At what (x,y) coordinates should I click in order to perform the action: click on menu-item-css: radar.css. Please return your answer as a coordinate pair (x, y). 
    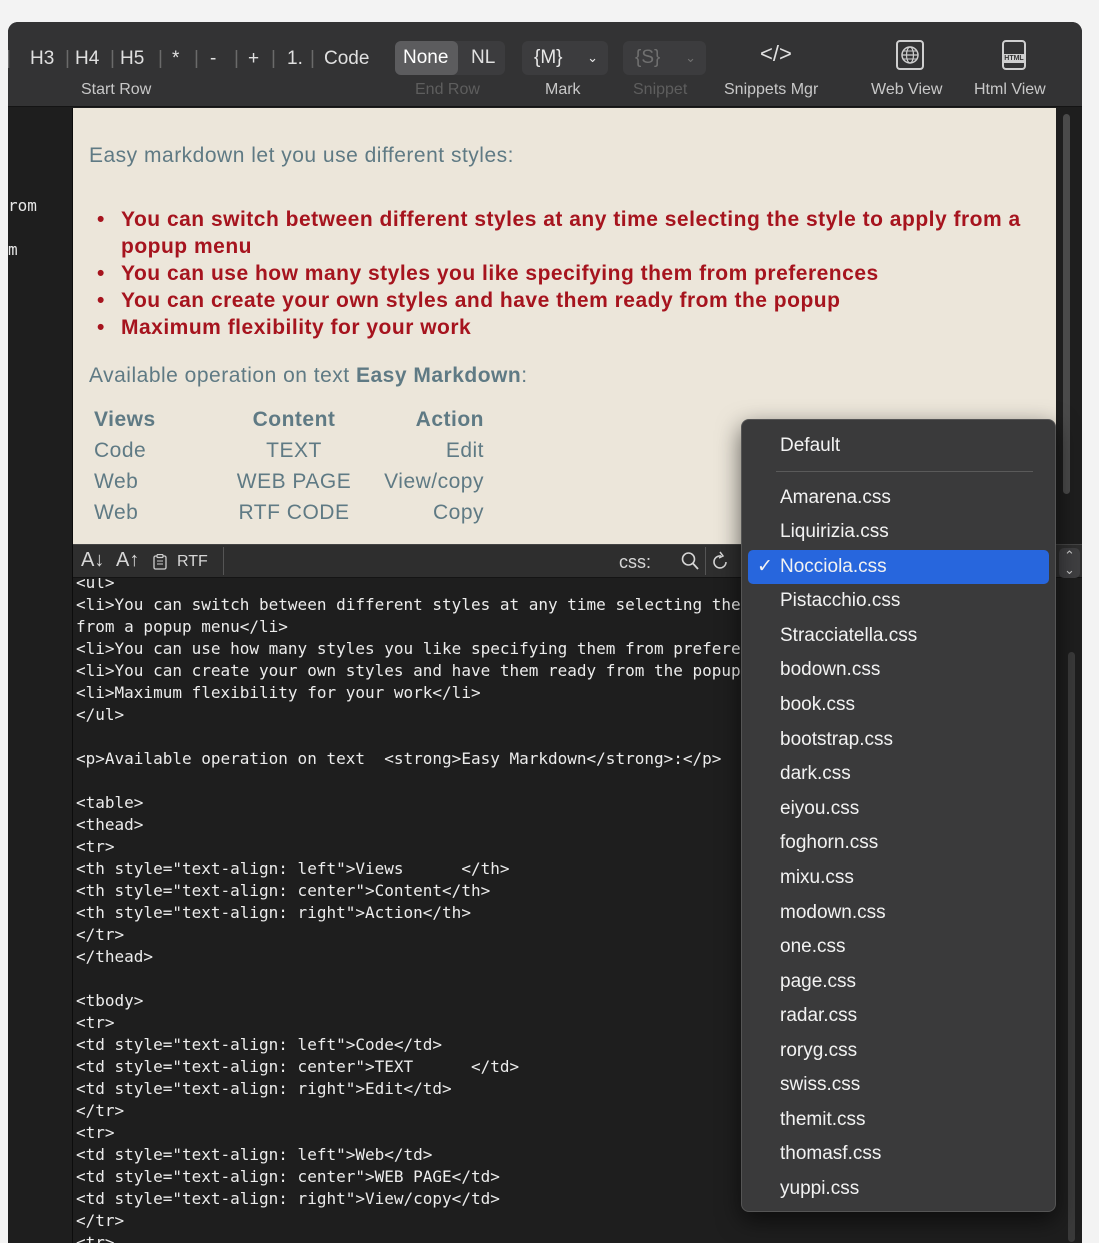
    Looking at the image, I should click on (898, 1016).